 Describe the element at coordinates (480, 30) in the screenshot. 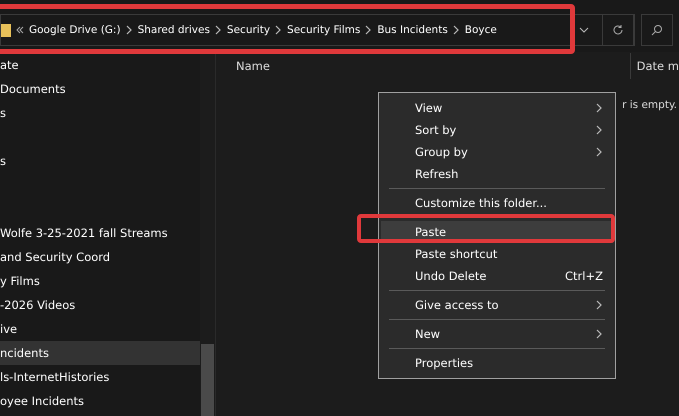

I see `breadcrumb-item: Boyce` at that location.